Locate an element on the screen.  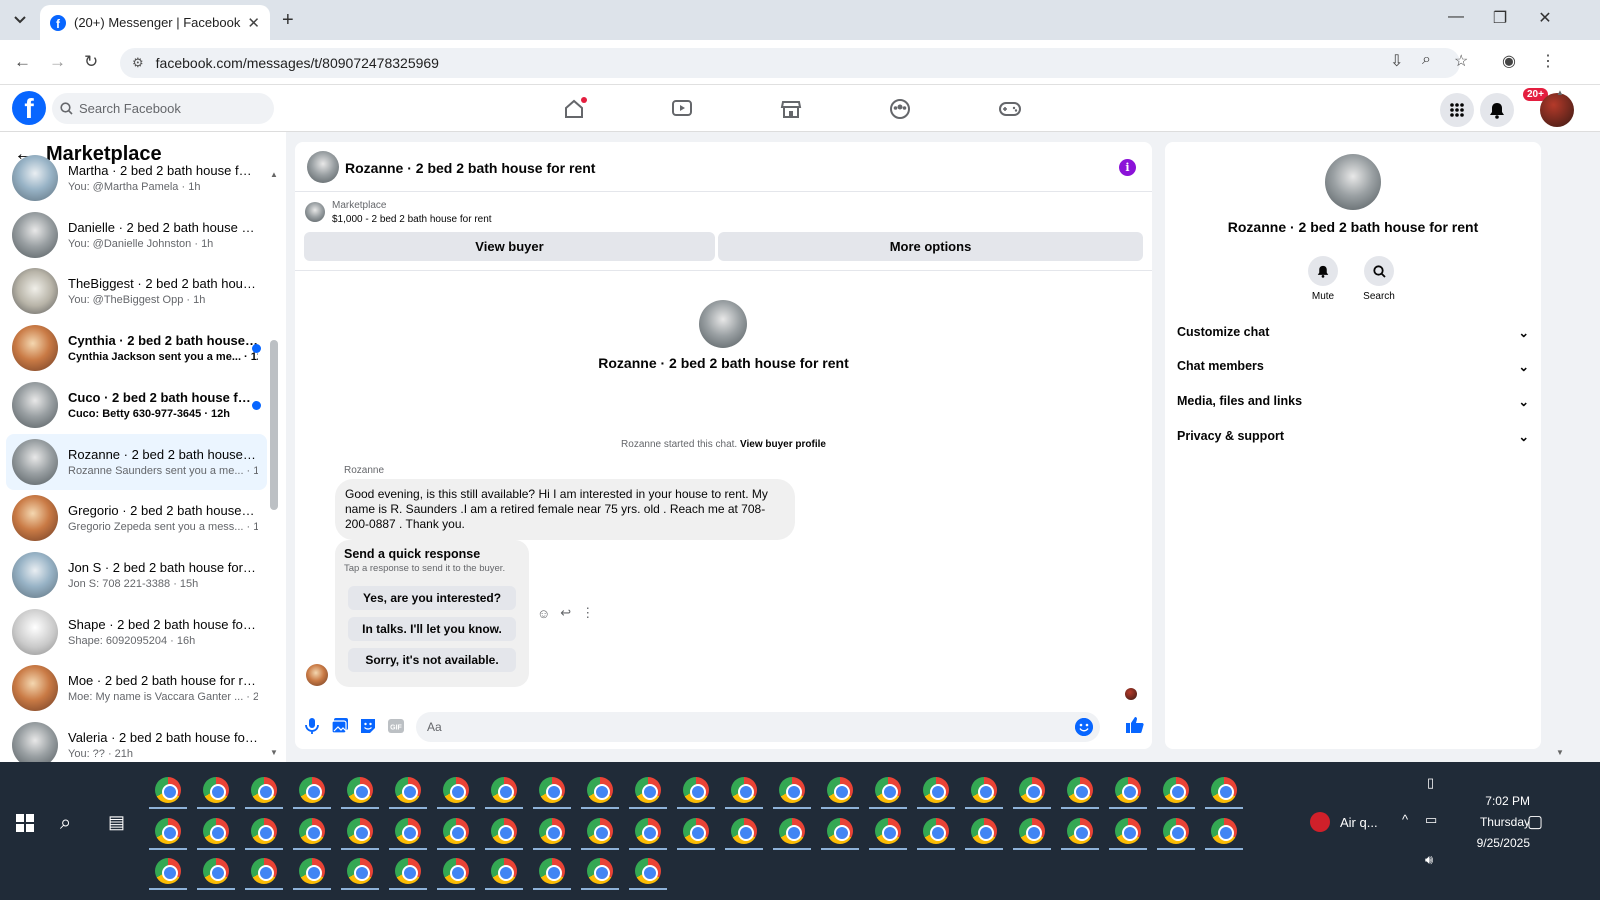
restore-icon: ❐ is located at coordinates (1500, 18).